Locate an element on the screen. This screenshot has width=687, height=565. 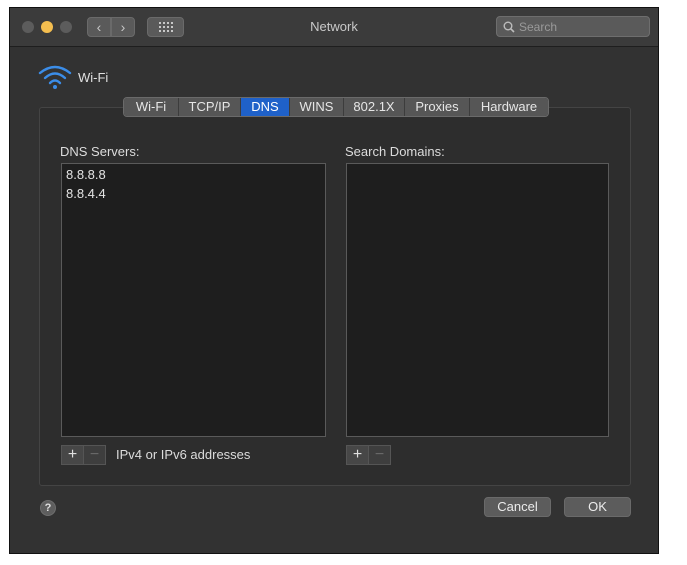
wifi-icon is located at coordinates (55, 77).